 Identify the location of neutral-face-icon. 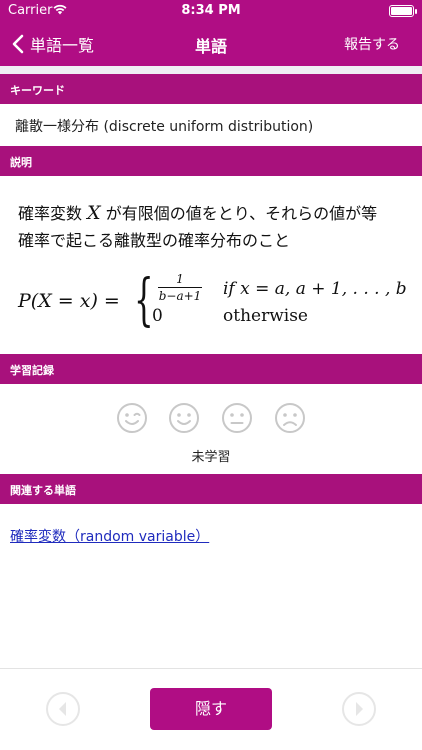
(237, 418).